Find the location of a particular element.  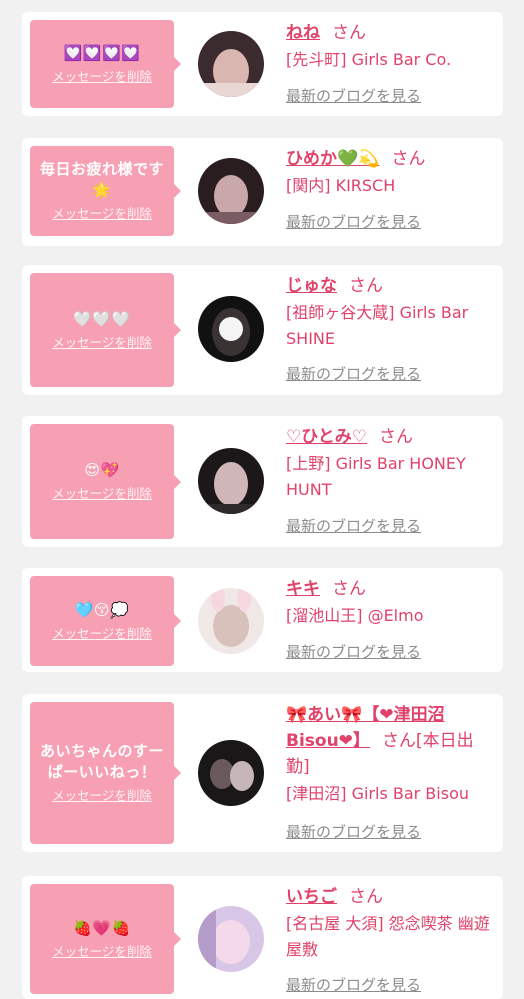

profile-info: キキ さん [溜池山王] @Elmo is located at coordinates (388, 602).